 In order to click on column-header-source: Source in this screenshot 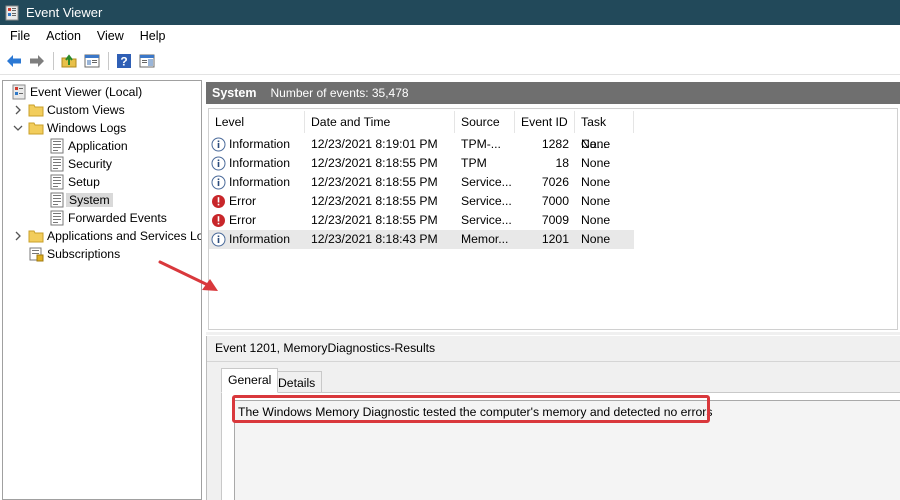, I will do `click(485, 122)`.